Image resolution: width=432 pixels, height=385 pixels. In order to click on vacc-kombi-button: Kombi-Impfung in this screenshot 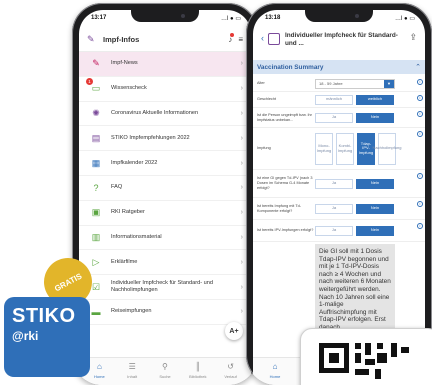, I will do `click(345, 148)`.